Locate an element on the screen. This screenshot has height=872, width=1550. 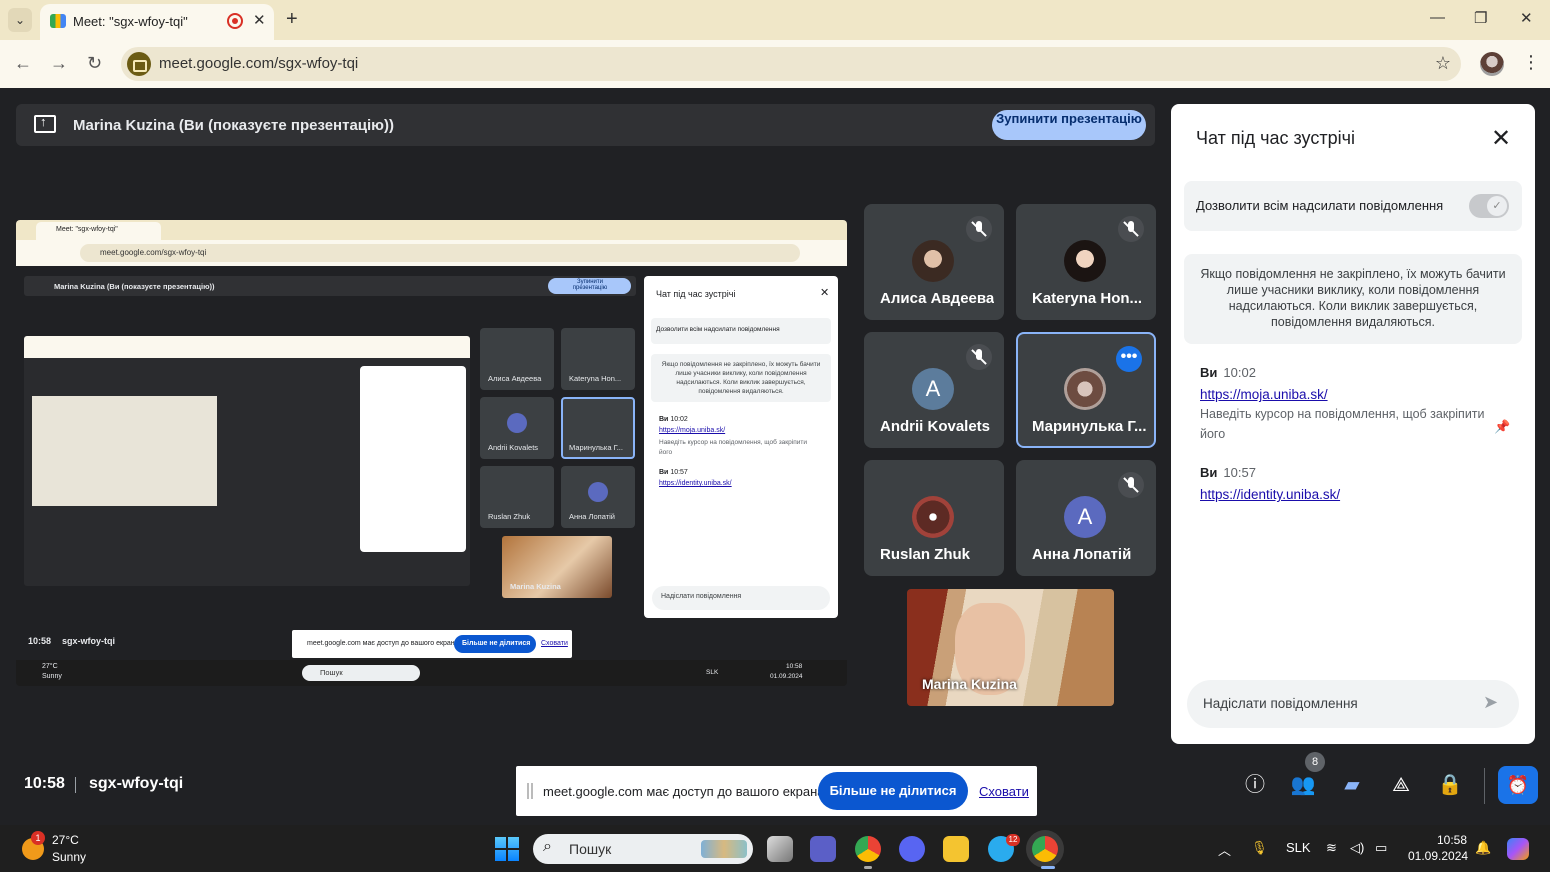
mirror-tile: Алиса Авдеева is located at coordinates (517, 359).